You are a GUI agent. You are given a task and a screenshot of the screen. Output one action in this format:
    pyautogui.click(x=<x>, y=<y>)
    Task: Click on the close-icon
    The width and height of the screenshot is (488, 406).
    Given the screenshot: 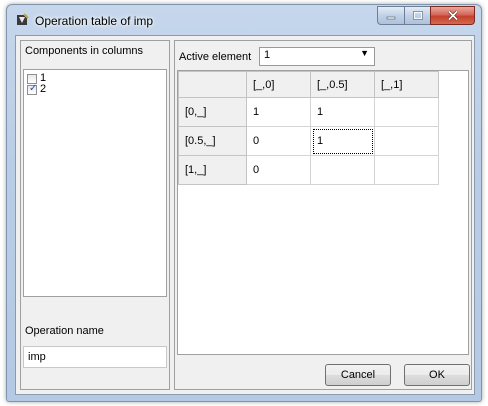 What is the action you would take?
    pyautogui.click(x=452, y=15)
    